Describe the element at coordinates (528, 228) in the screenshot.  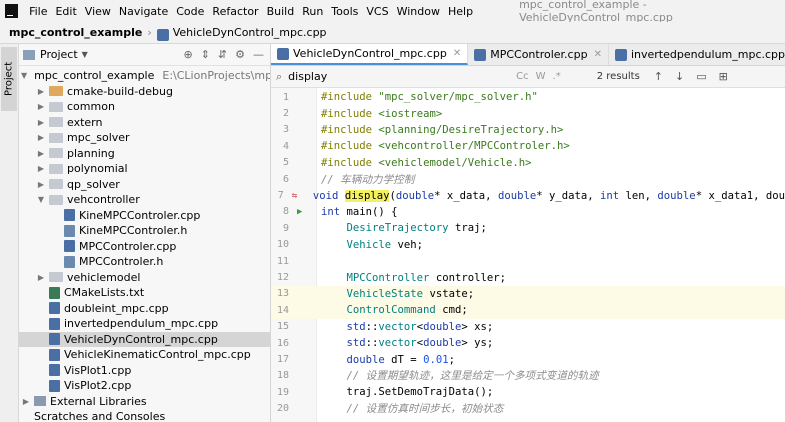
I see `code-line: 9 DesireTrajectory traj;` at that location.